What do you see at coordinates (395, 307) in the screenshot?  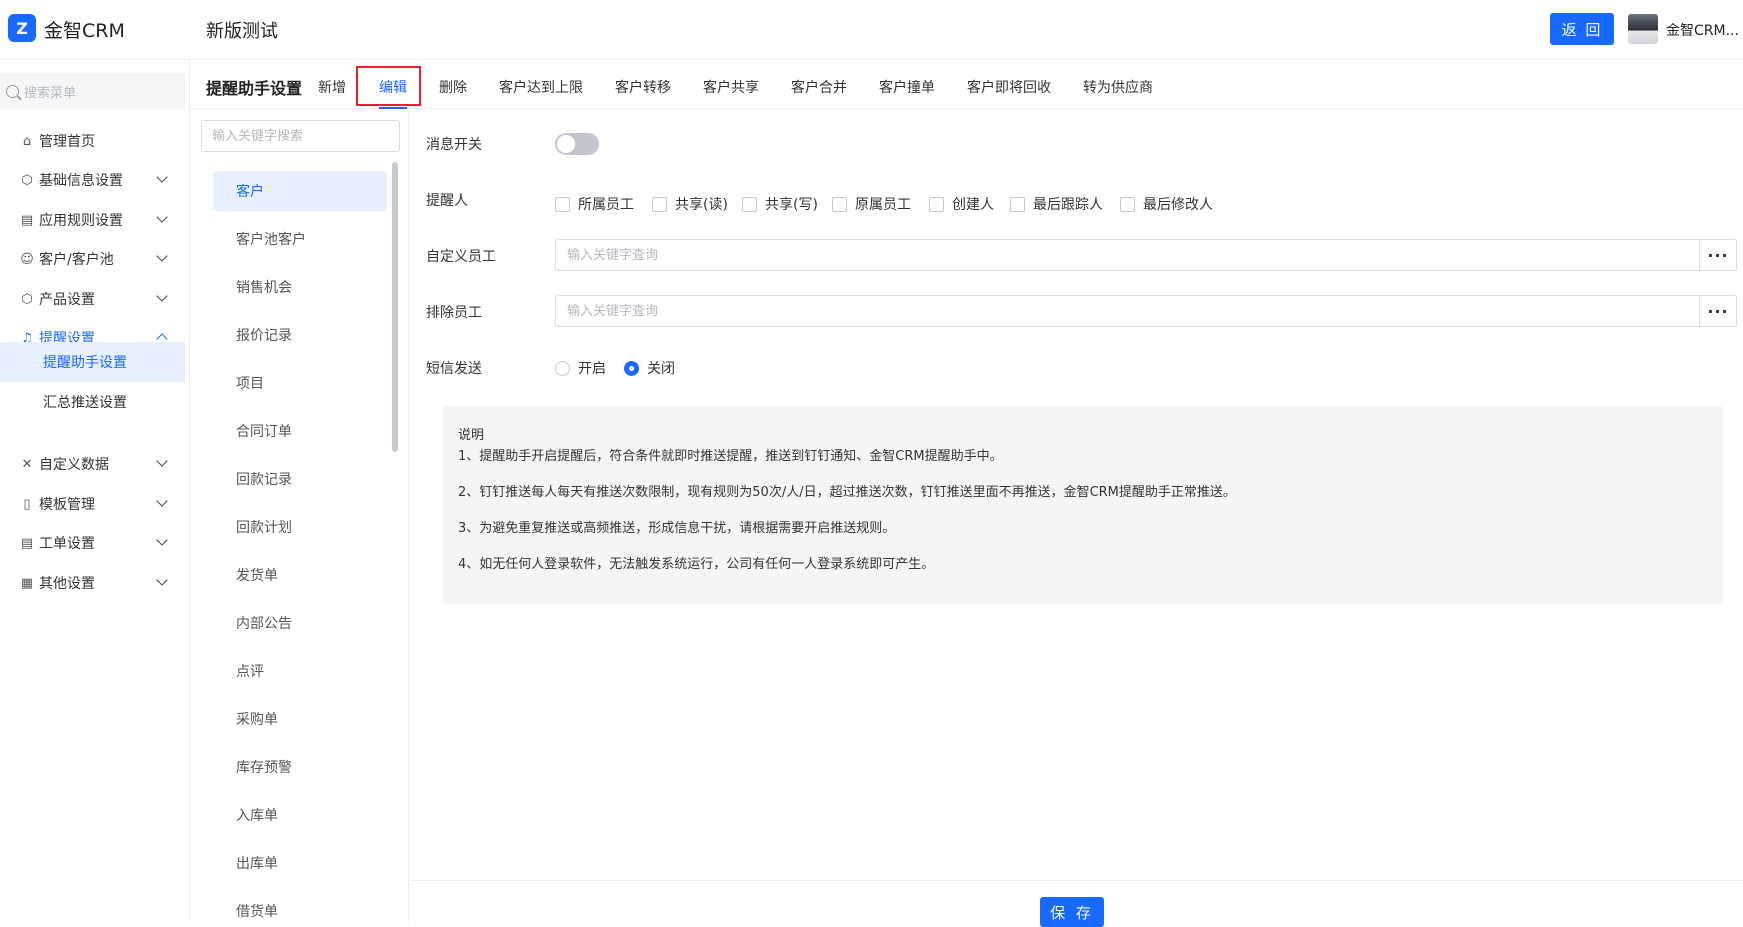 I see `object-list-scrollbar` at bounding box center [395, 307].